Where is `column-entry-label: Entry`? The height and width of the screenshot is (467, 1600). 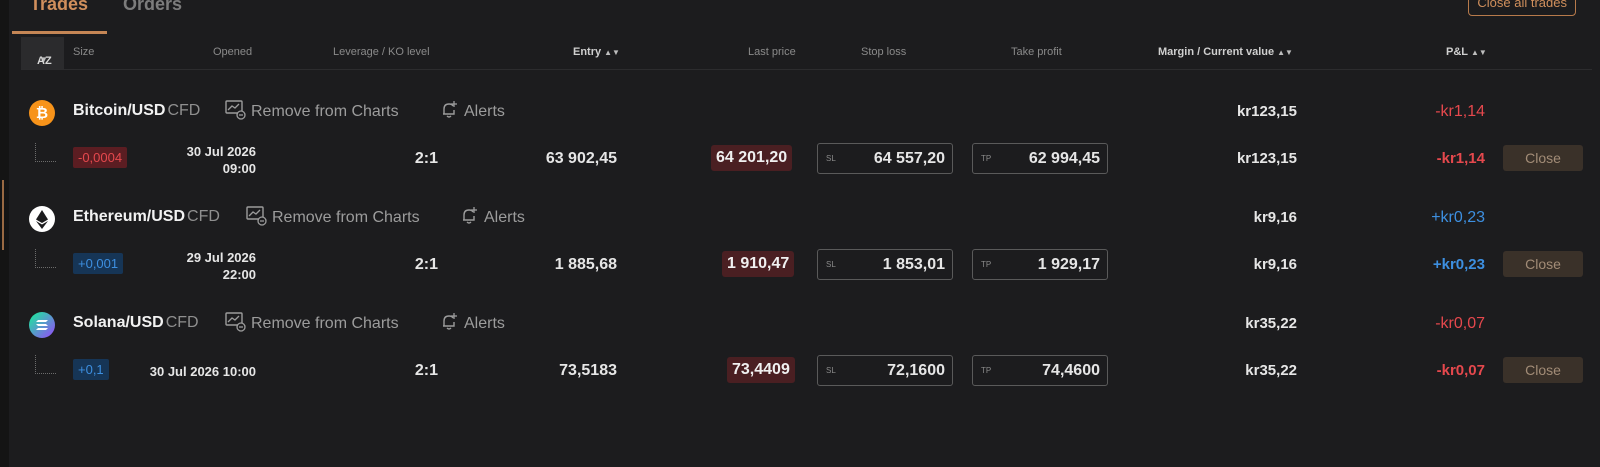 column-entry-label: Entry is located at coordinates (587, 52).